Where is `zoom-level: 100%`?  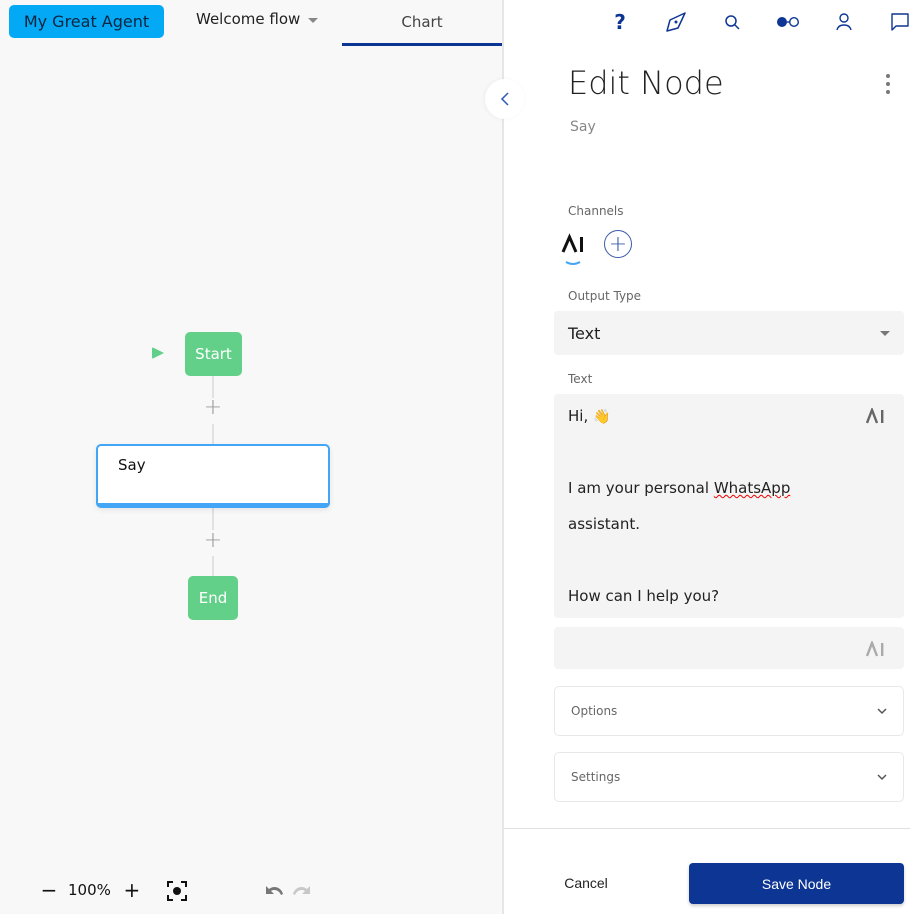 zoom-level: 100% is located at coordinates (89, 890).